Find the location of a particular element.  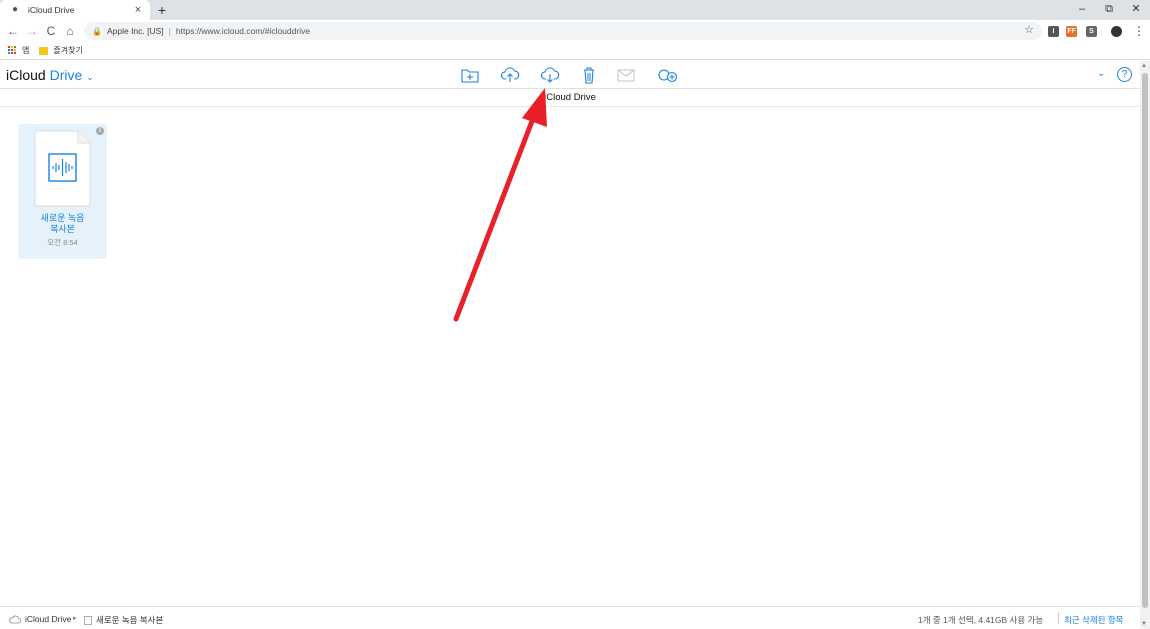

audio-file-icon is located at coordinates (62, 168).